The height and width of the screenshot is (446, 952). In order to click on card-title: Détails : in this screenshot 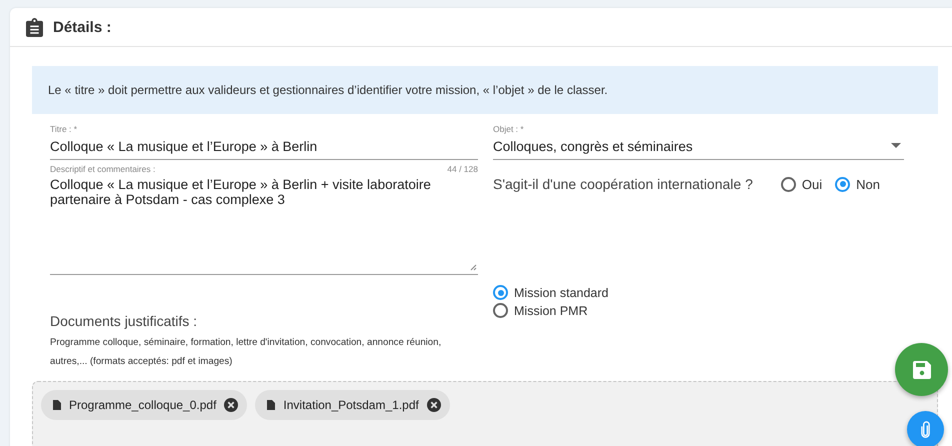, I will do `click(82, 27)`.